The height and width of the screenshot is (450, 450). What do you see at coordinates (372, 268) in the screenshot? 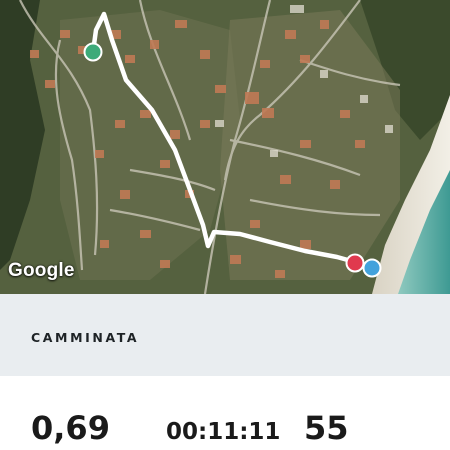
I see `location-marker` at bounding box center [372, 268].